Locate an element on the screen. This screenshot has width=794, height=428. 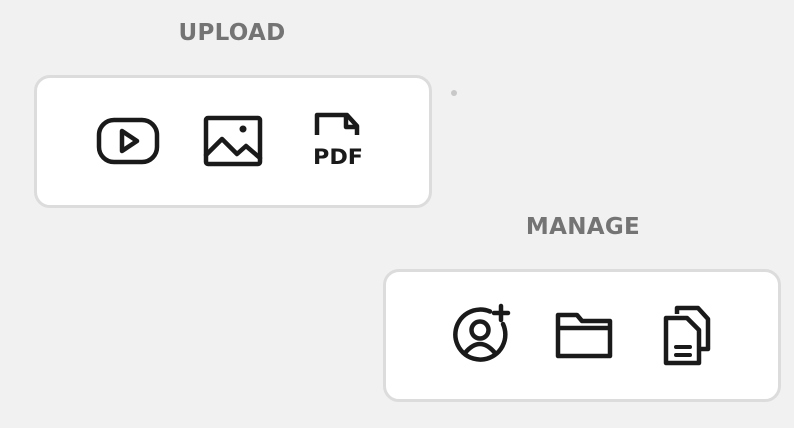
pdf-file-icon: PDF is located at coordinates (338, 140).